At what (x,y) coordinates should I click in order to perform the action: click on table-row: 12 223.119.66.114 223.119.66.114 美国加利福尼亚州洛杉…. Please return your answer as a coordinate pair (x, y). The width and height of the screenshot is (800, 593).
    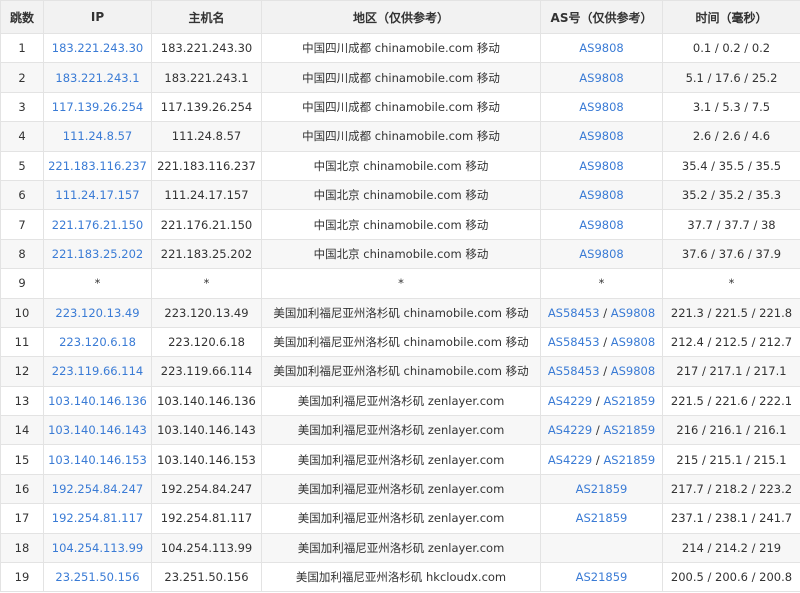
    Looking at the image, I should click on (400, 371).